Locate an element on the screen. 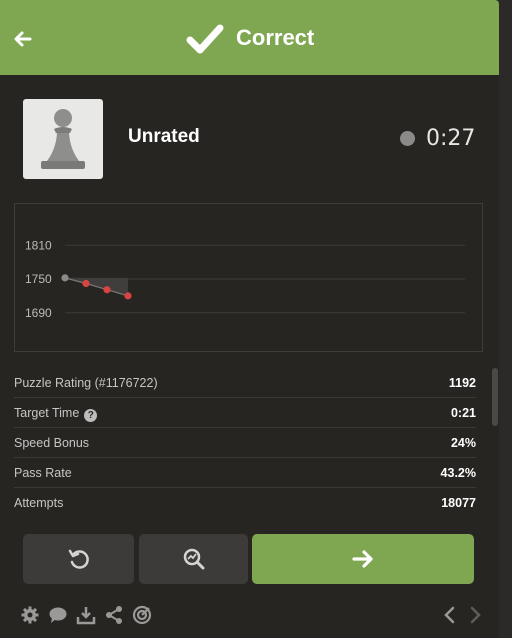  player-name: Unrated is located at coordinates (164, 136).